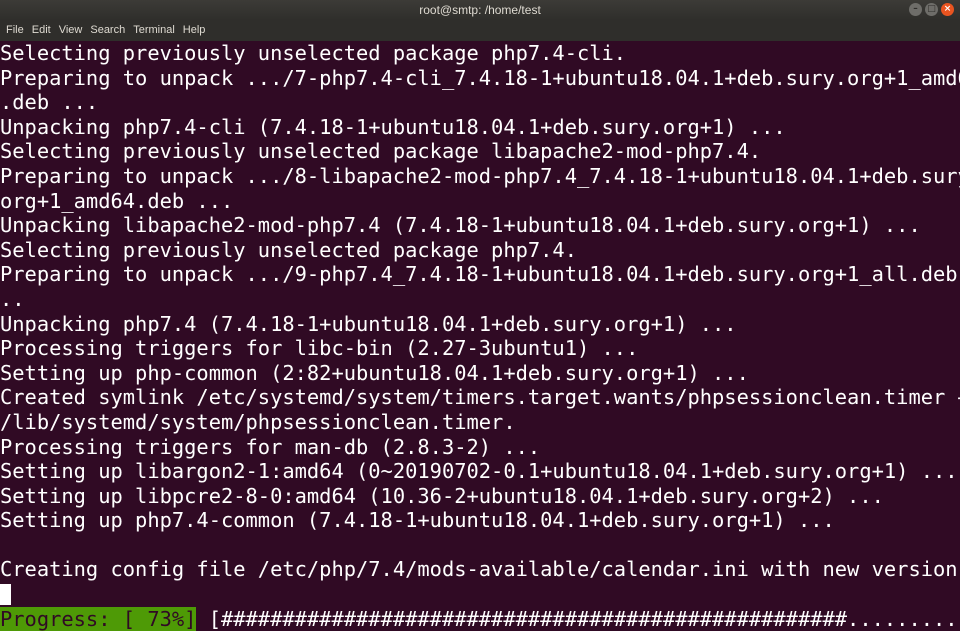 The height and width of the screenshot is (631, 960). What do you see at coordinates (194, 30) in the screenshot?
I see `menu-help: Help` at bounding box center [194, 30].